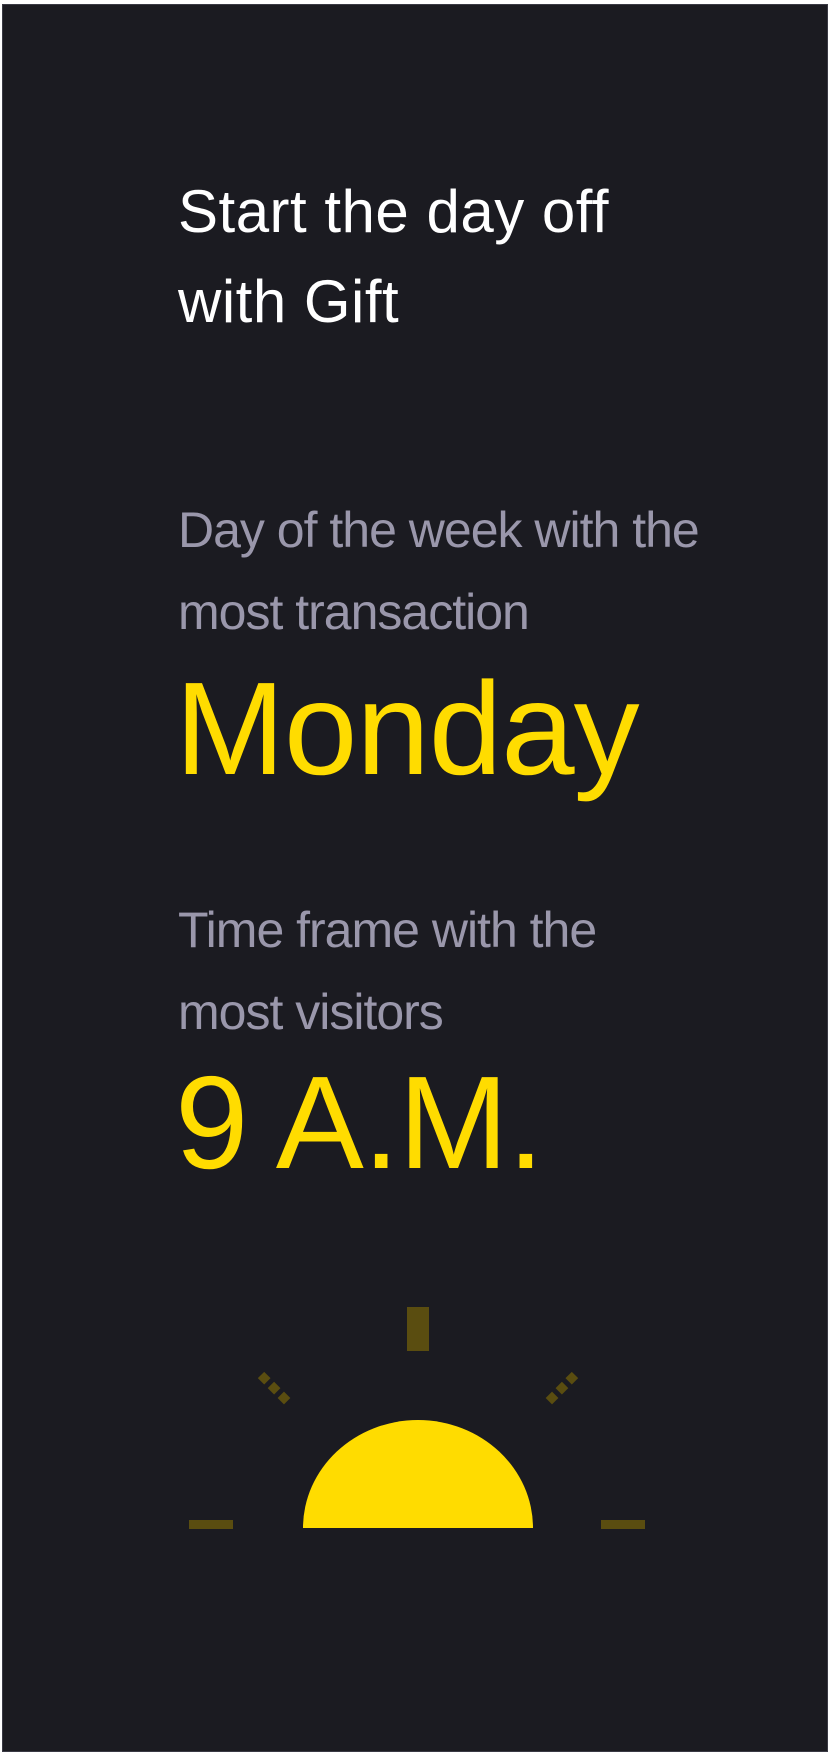 This screenshot has width=830, height=1756. What do you see at coordinates (418, 1474) in the screenshot?
I see `sun-half-disc` at bounding box center [418, 1474].